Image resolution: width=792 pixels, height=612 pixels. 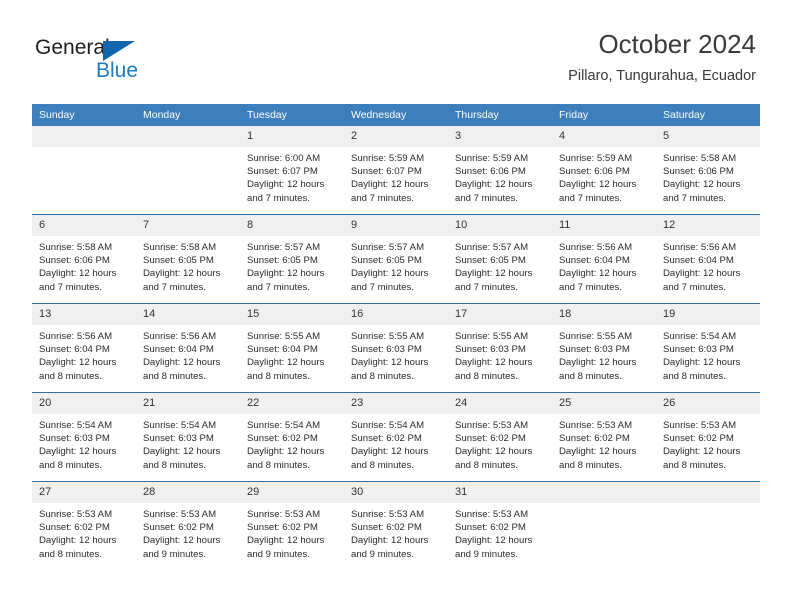 What do you see at coordinates (174, 554) in the screenshot?
I see `day-info-line: and 9 minutes.` at bounding box center [174, 554].